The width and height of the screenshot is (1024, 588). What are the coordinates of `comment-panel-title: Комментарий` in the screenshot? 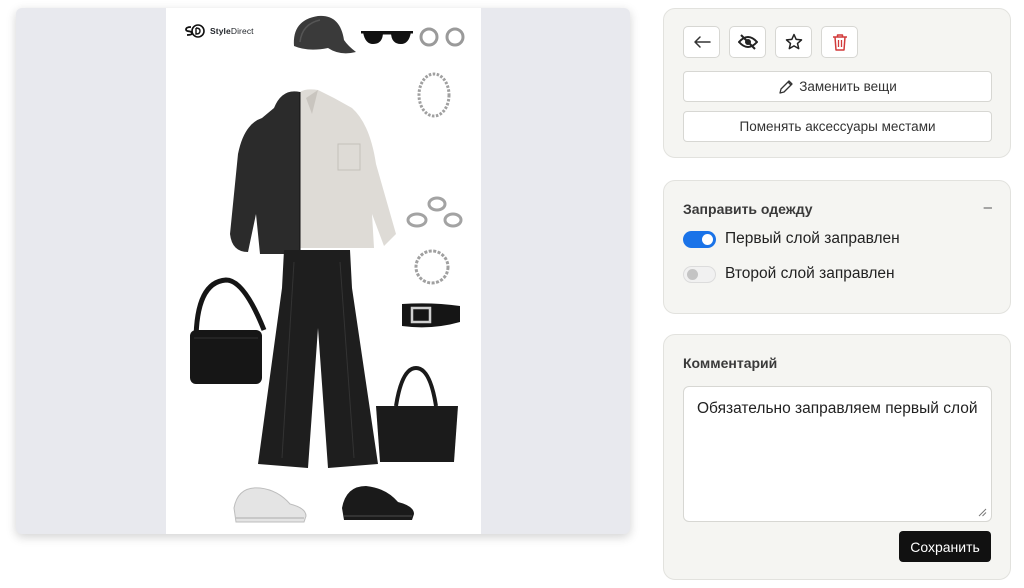 It's located at (730, 363).